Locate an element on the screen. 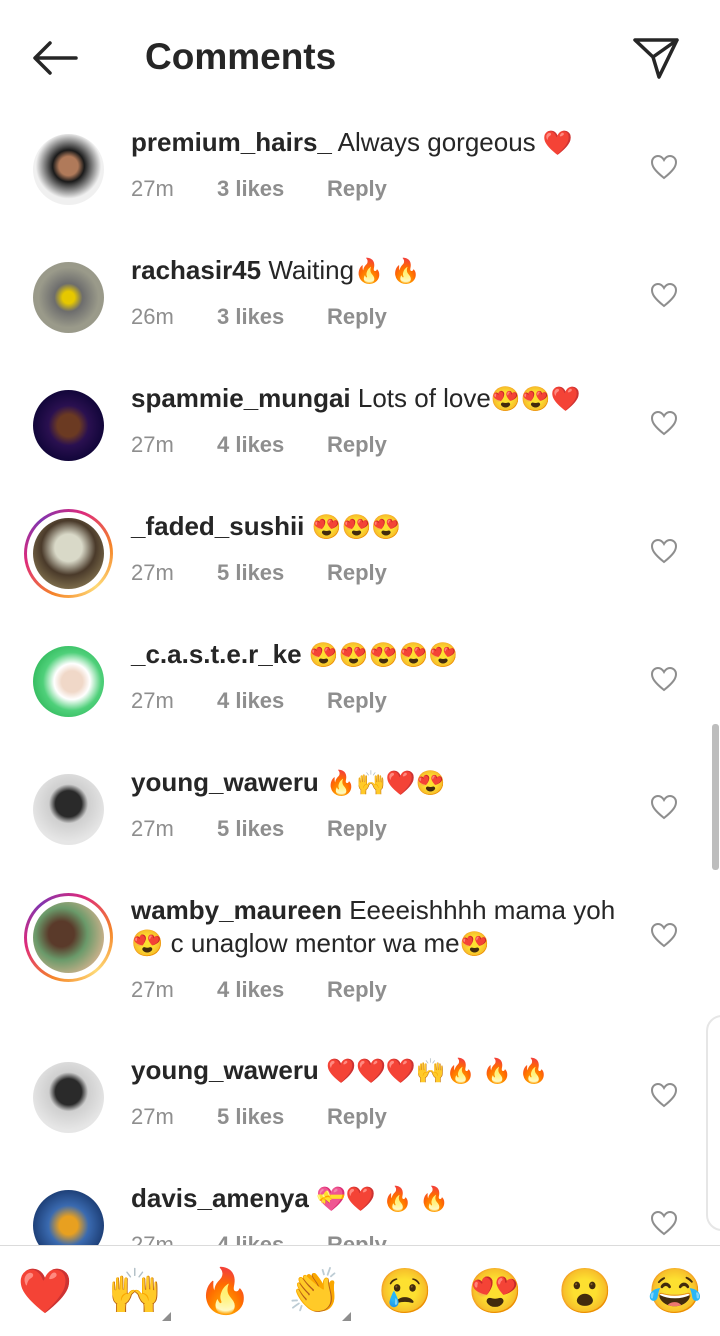 The image size is (720, 1336). comment-username: wamby_maureen is located at coordinates (236, 910).